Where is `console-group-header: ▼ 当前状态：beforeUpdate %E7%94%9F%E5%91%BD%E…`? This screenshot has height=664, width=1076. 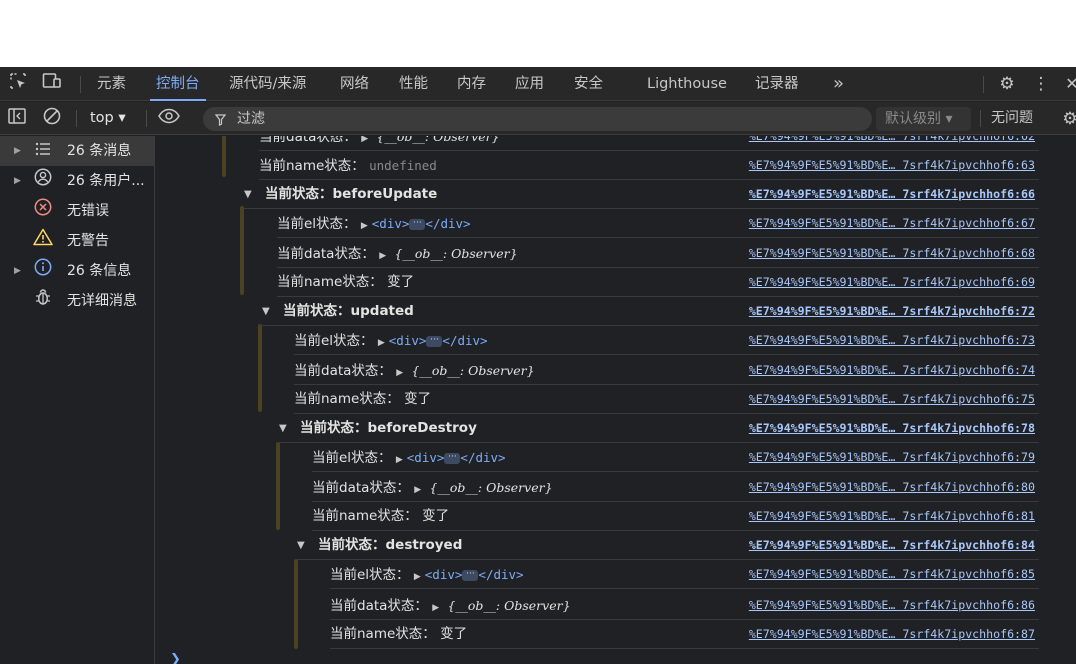
console-group-header: ▼ 当前状态：beforeUpdate %E7%94%9F%E5%91%BD%E… is located at coordinates (640, 194).